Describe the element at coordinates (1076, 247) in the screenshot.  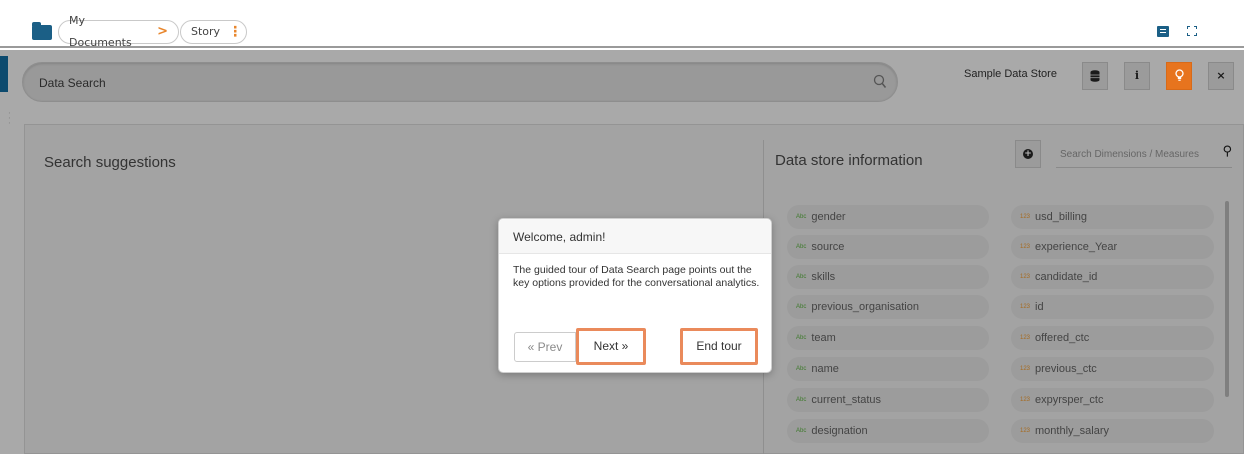
I see `measure-label: experience_Year` at that location.